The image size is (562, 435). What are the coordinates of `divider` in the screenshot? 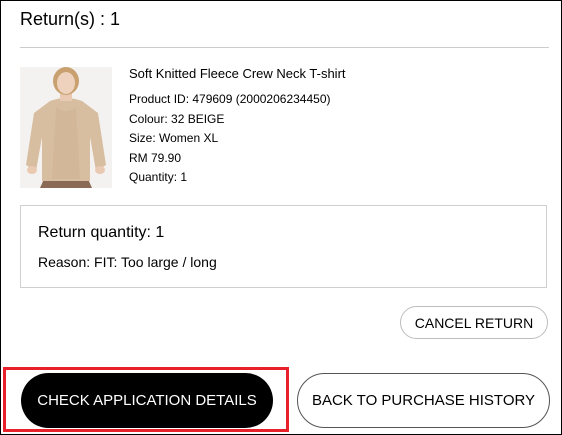 It's located at (284, 47).